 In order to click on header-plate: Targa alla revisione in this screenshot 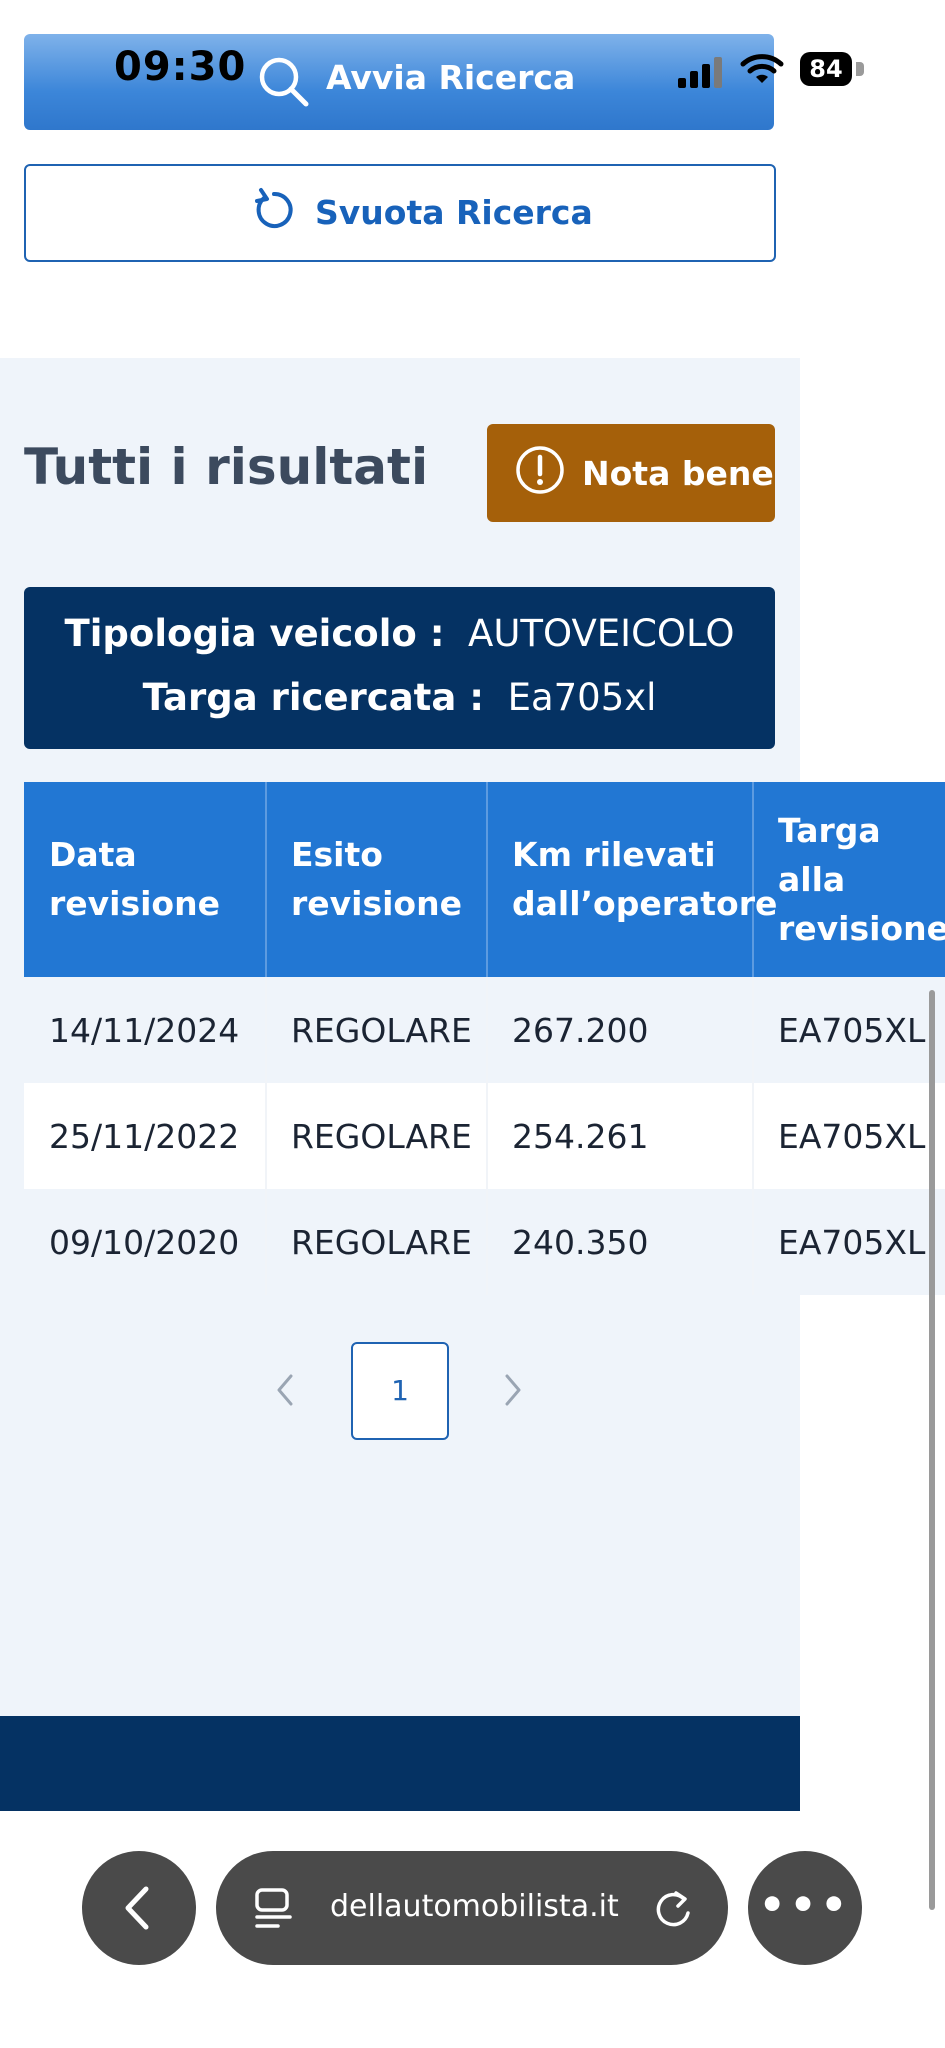, I will do `click(861, 879)`.